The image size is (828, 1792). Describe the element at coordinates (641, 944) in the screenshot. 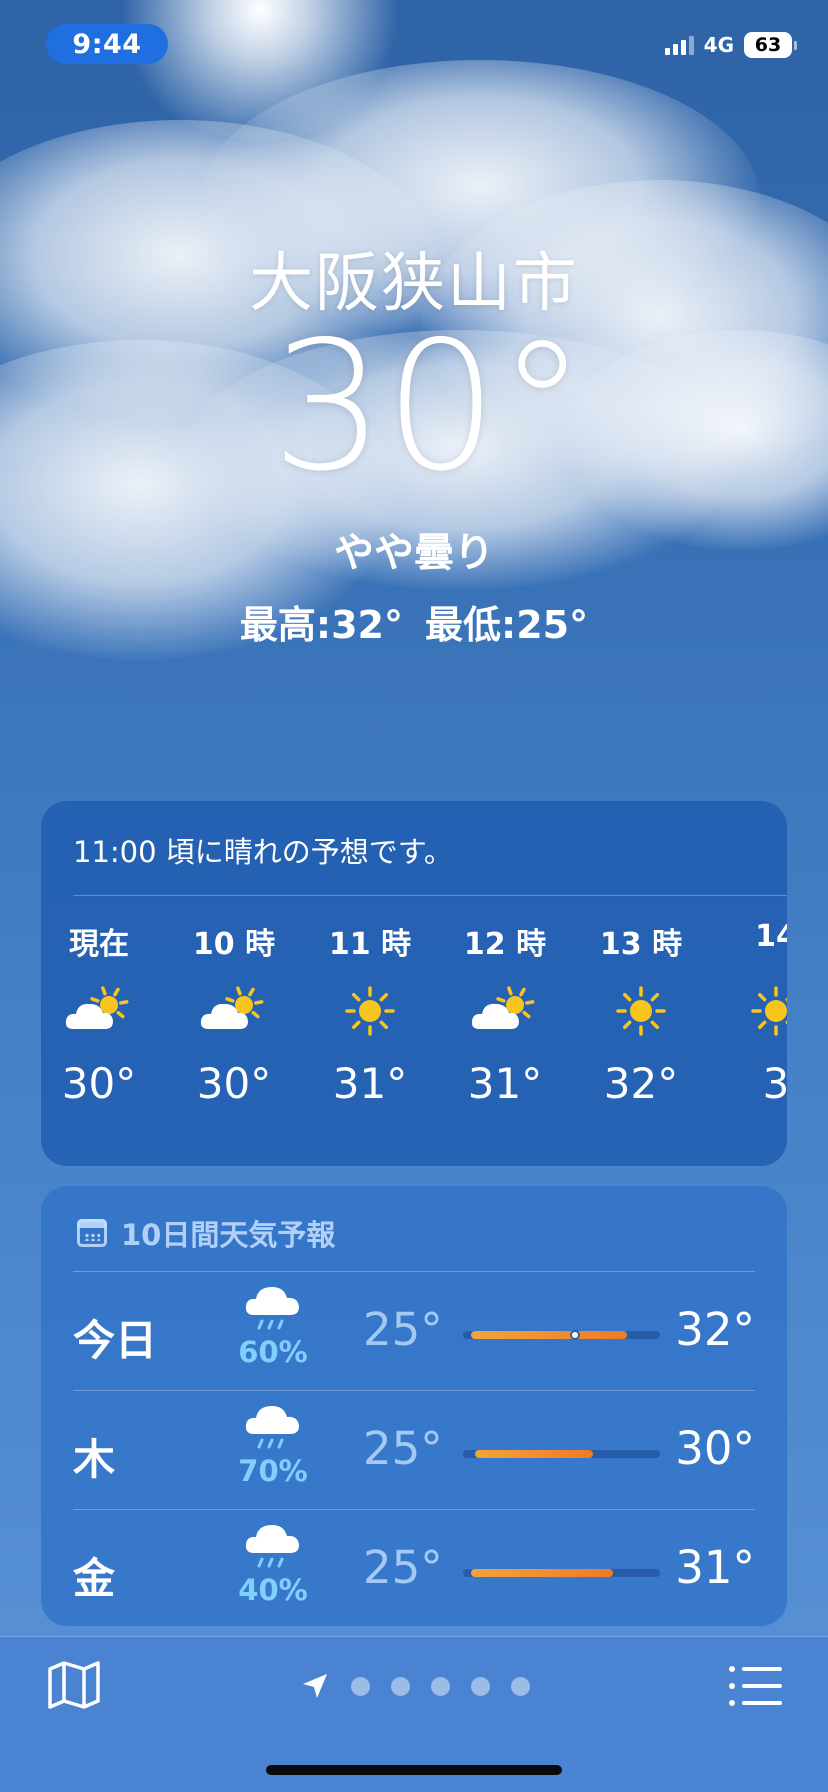

I see `hour-label: 13 時` at that location.